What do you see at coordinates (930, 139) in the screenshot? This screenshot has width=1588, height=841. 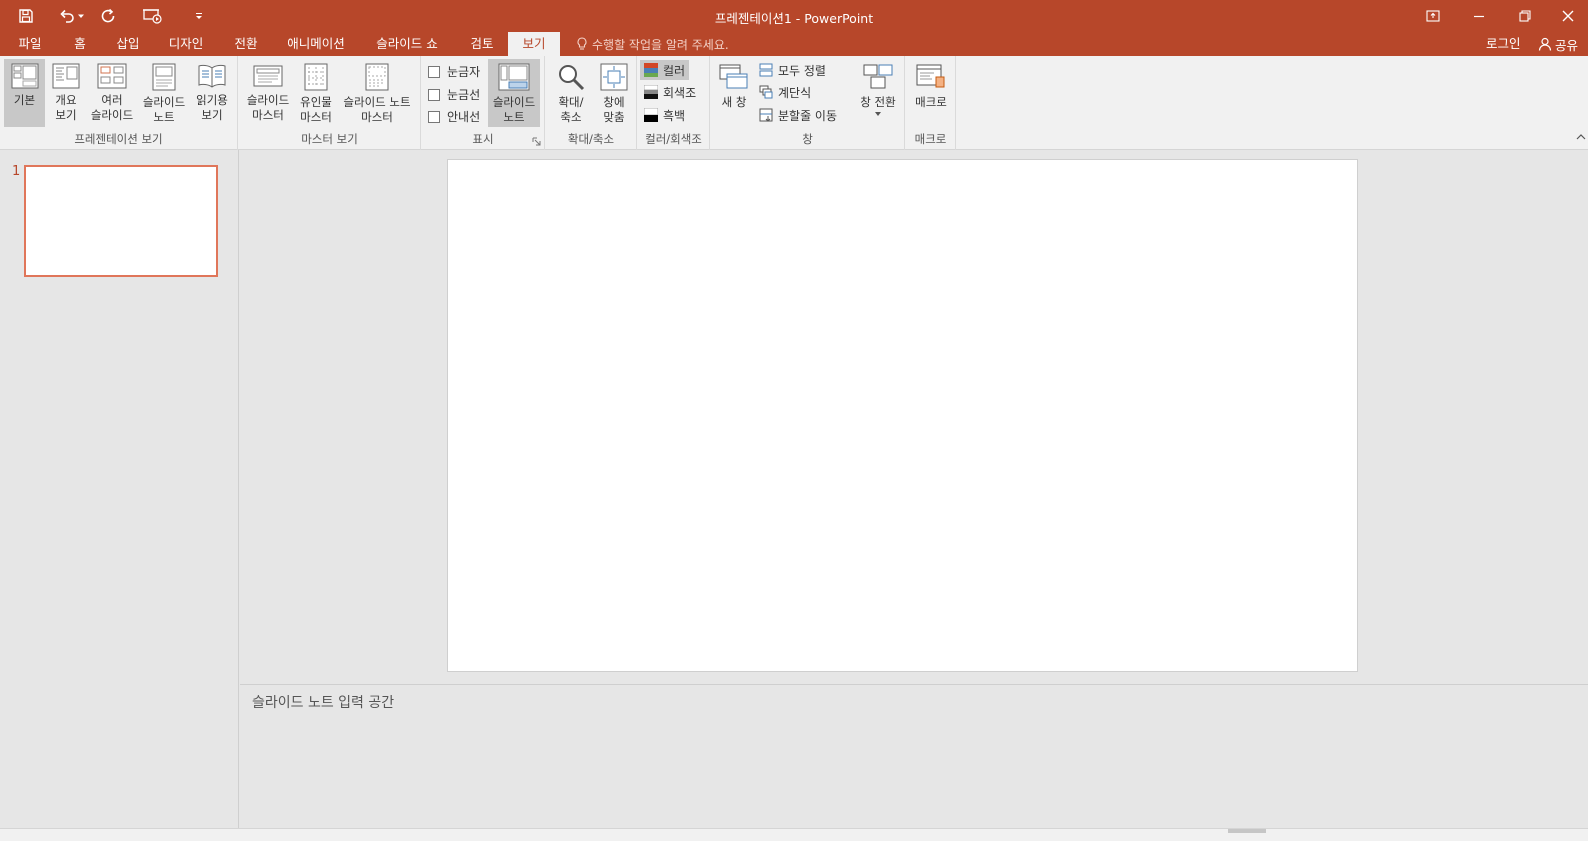 I see `group-label-macros: 매크로` at bounding box center [930, 139].